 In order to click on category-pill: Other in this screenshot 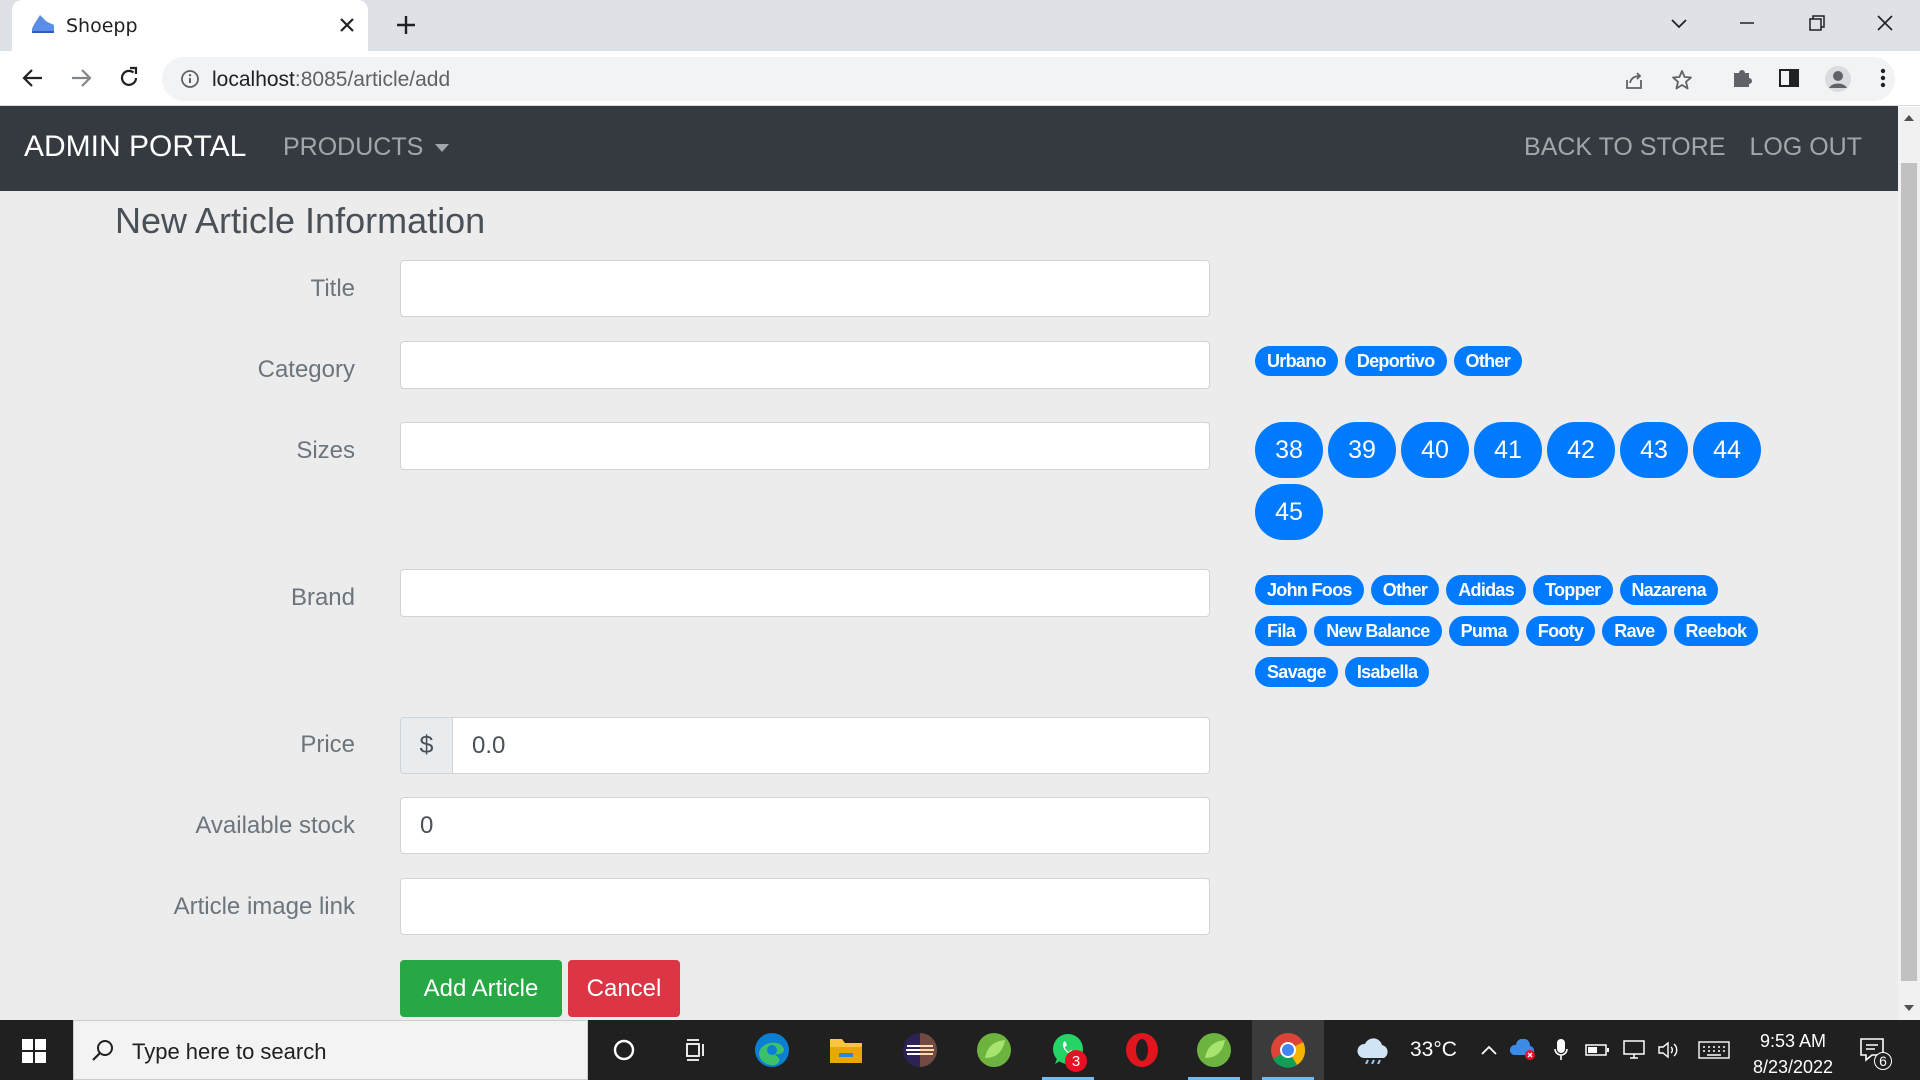, I will do `click(1488, 361)`.